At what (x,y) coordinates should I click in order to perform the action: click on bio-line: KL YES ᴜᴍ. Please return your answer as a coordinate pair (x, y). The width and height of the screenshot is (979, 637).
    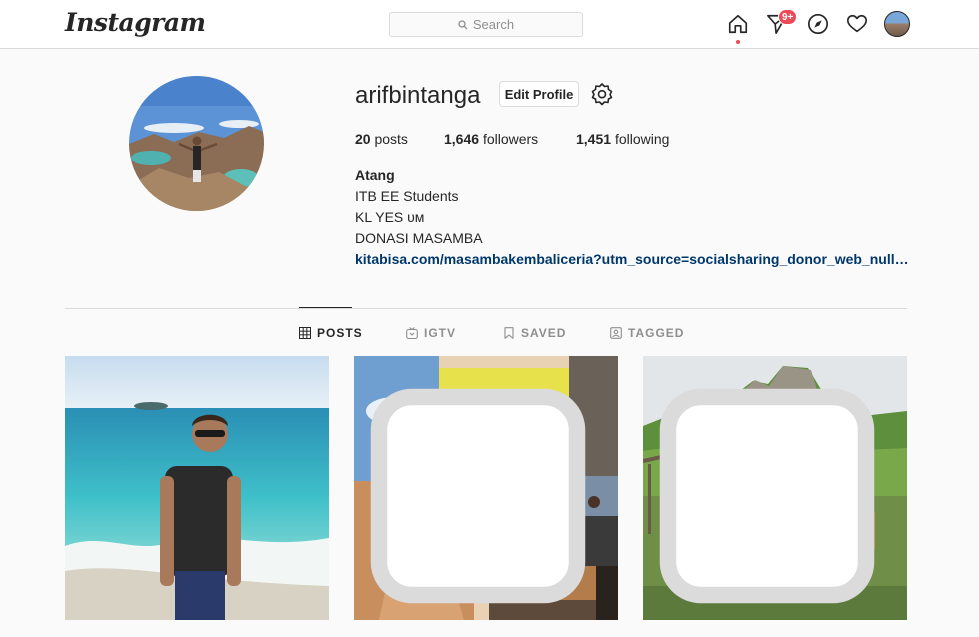
    Looking at the image, I should click on (390, 217).